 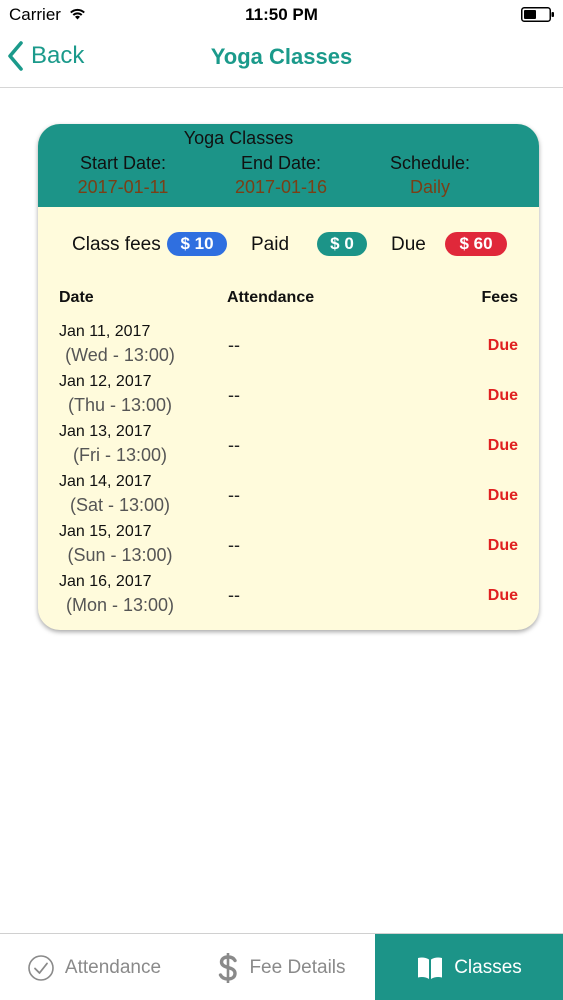 What do you see at coordinates (123, 175) in the screenshot?
I see `start-date: Start Date: 2017-01-11` at bounding box center [123, 175].